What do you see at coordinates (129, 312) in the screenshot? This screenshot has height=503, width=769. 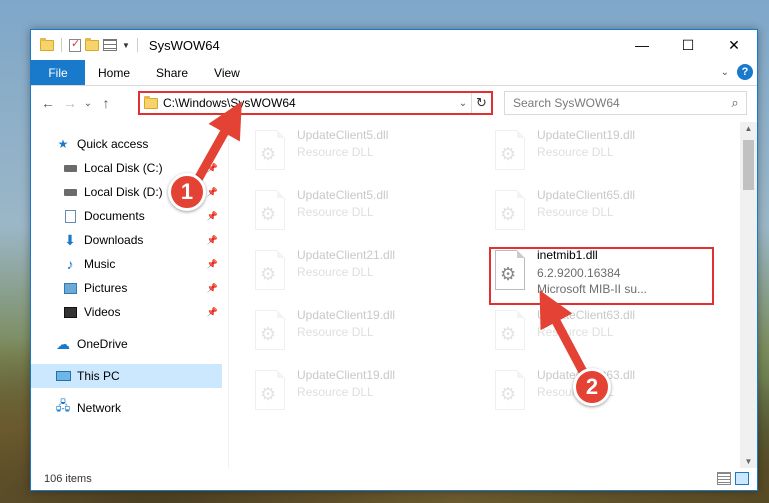 I see `sidebar-item-videos: Videos 📌` at bounding box center [129, 312].